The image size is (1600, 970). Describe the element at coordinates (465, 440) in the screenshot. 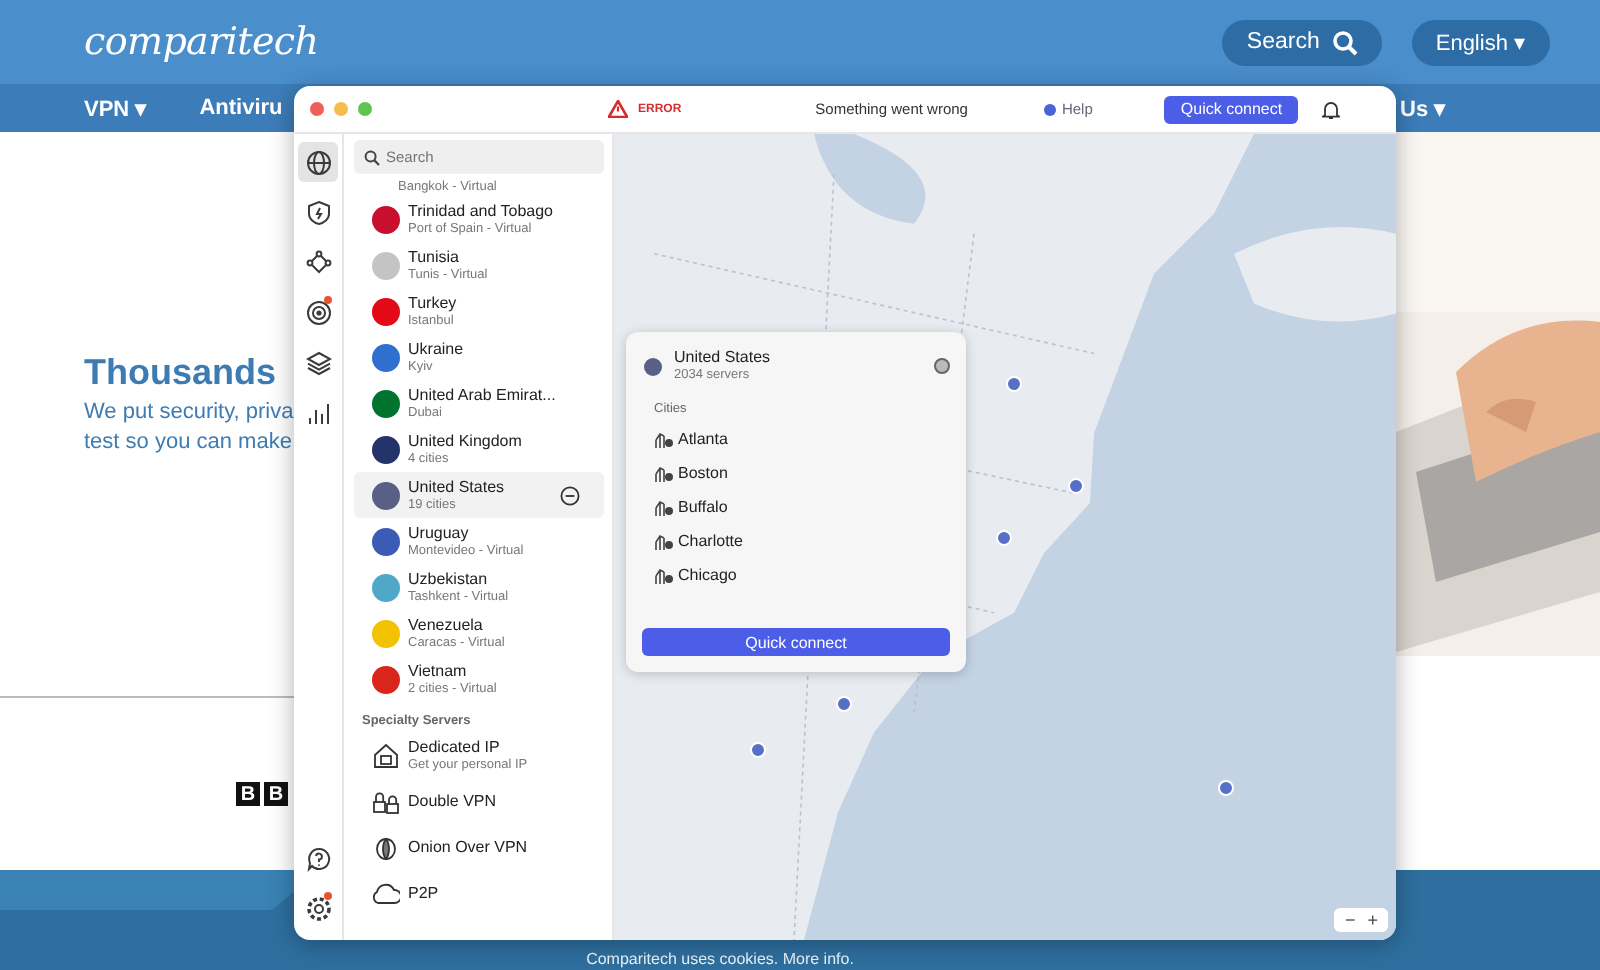

I see `country-name: United Kingdom` at that location.